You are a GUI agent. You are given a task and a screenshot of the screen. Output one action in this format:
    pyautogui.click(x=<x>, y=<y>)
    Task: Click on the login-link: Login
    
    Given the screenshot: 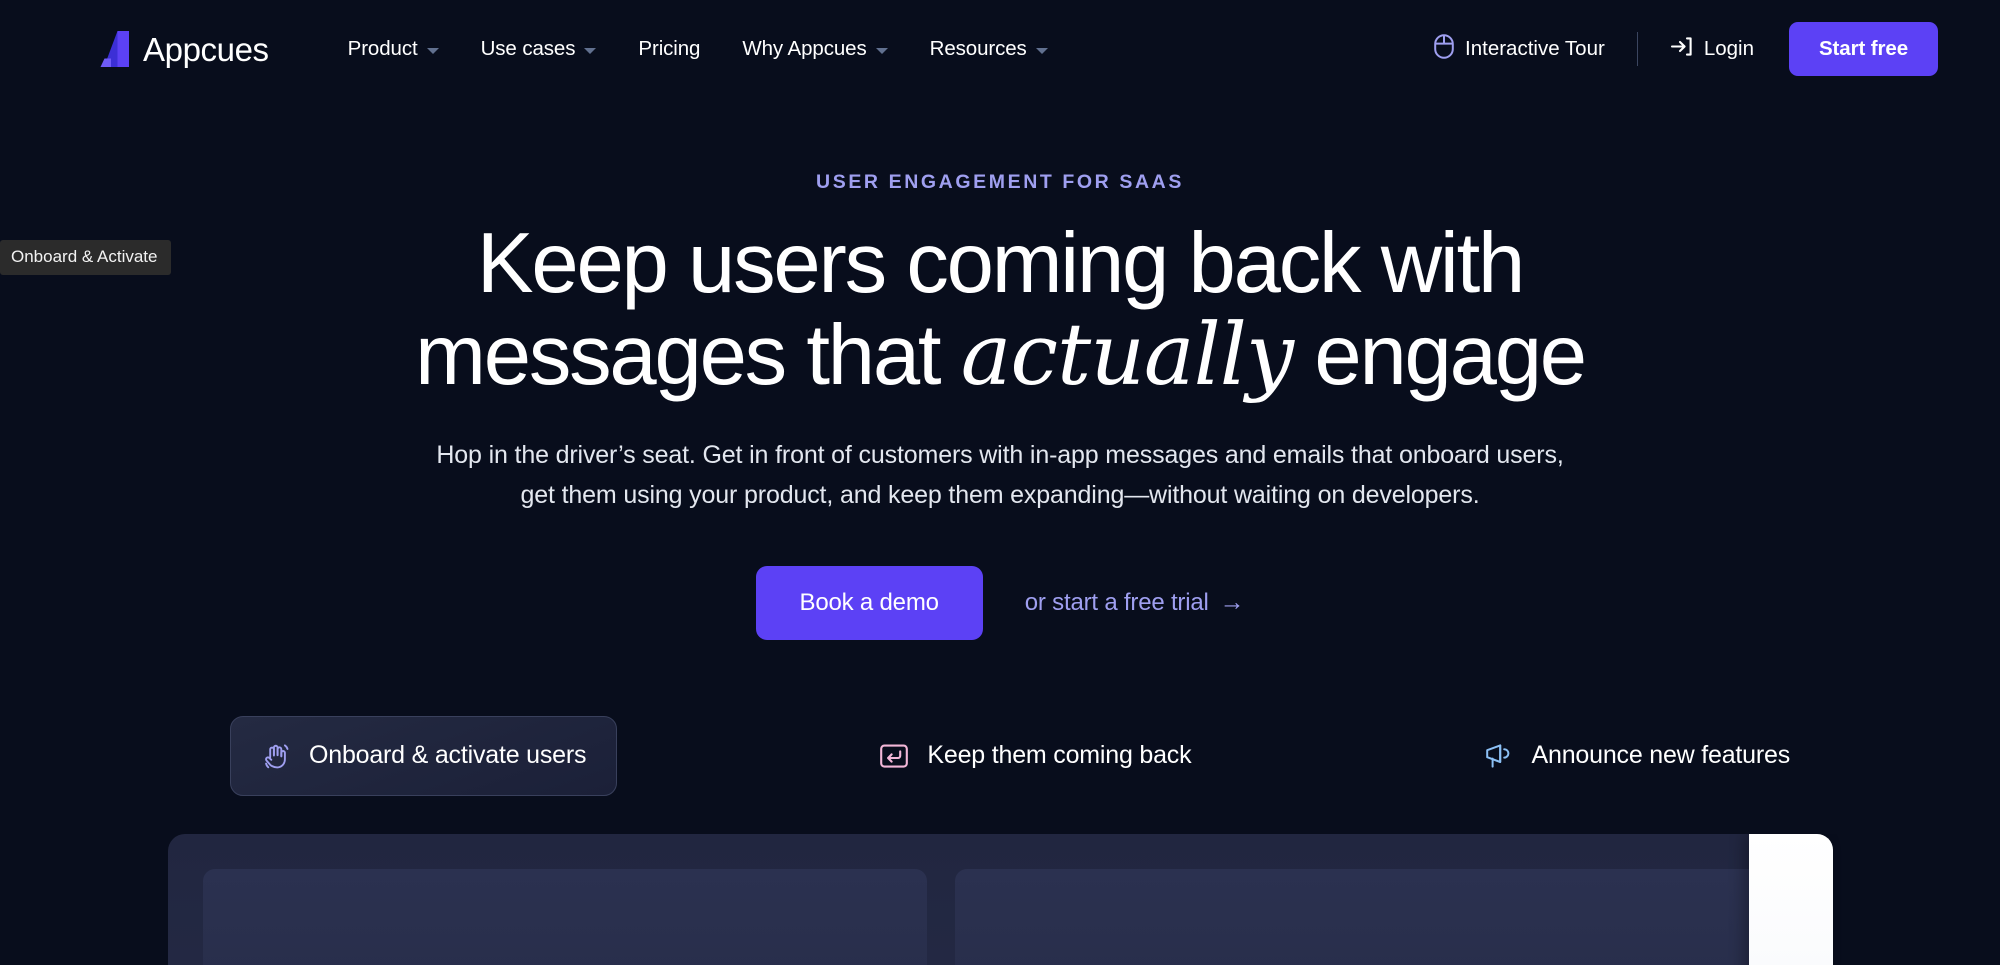 What is the action you would take?
    pyautogui.click(x=1712, y=49)
    